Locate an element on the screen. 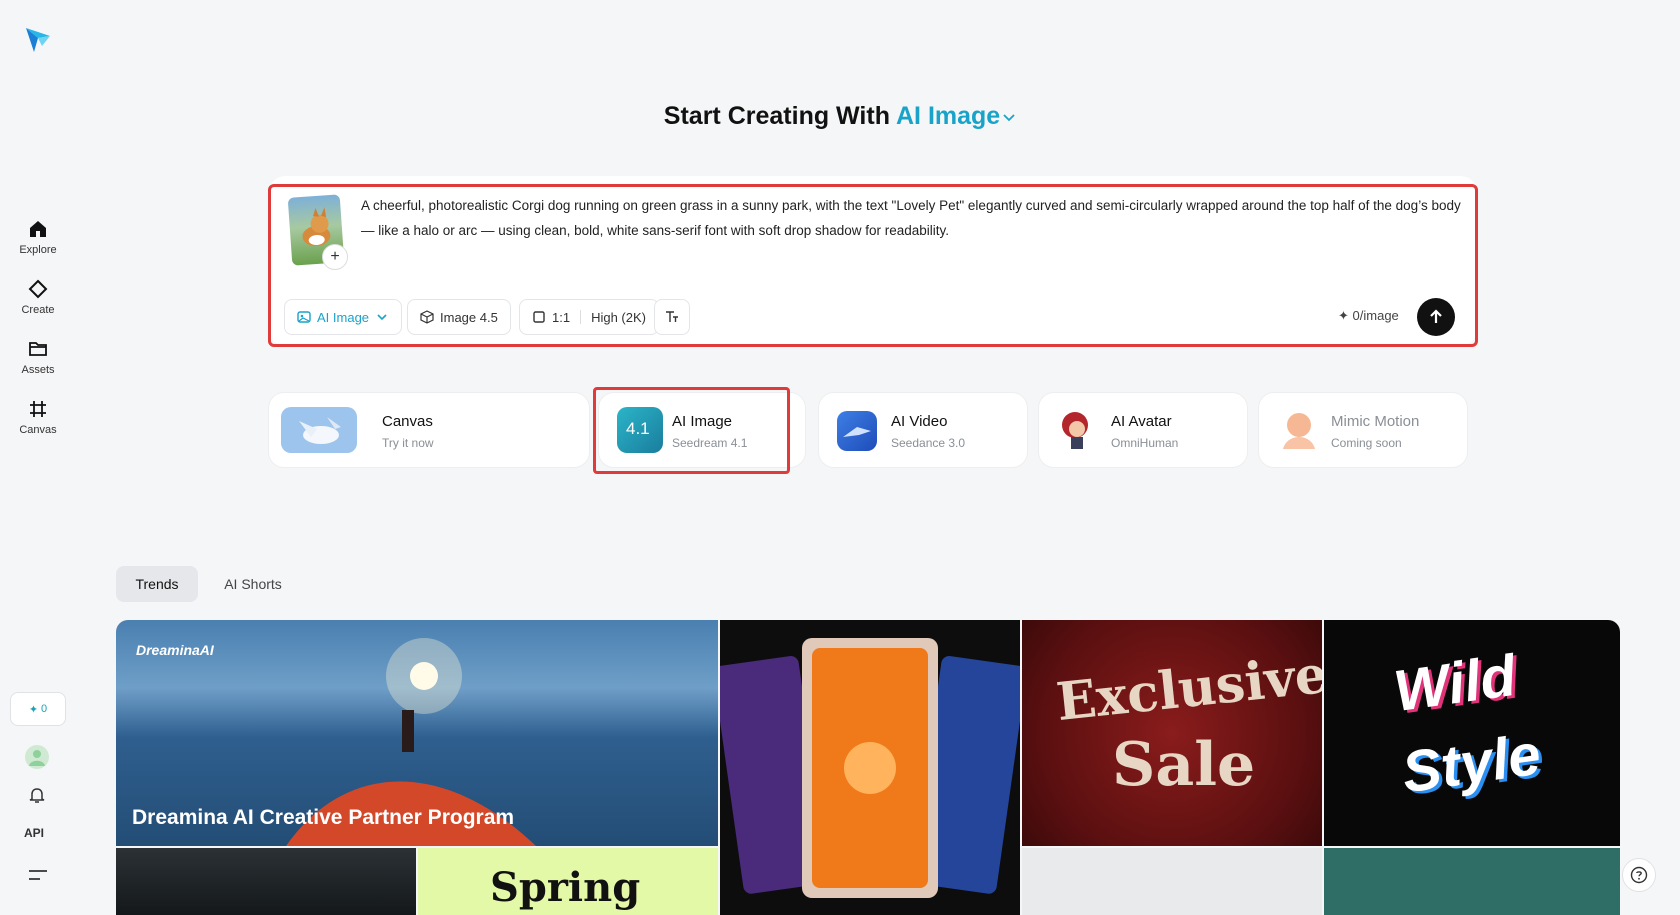  credits-value: 0 is located at coordinates (44, 709).